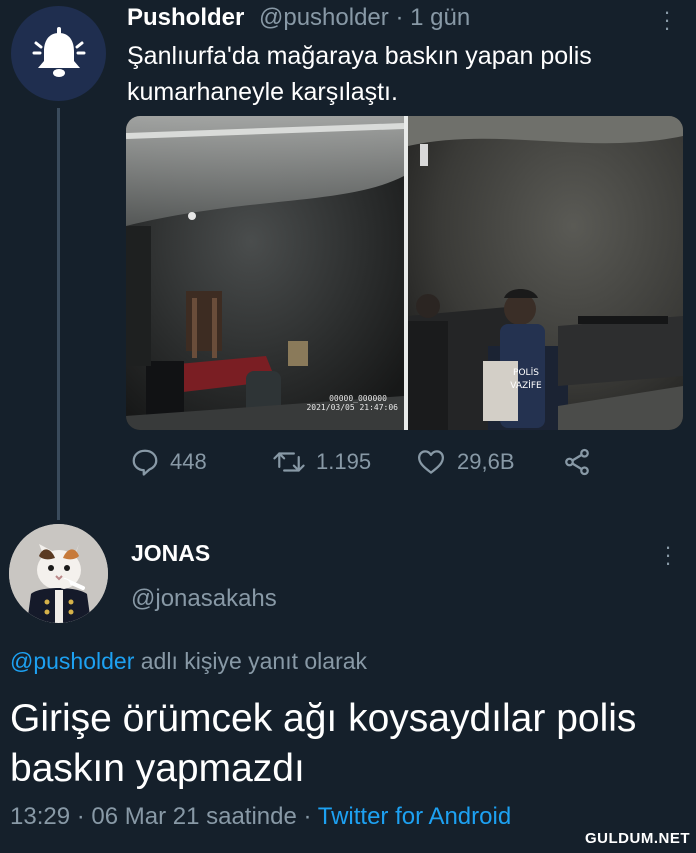 This screenshot has height=853, width=696. What do you see at coordinates (72, 661) in the screenshot?
I see `reply-mention-link: @pusholder` at bounding box center [72, 661].